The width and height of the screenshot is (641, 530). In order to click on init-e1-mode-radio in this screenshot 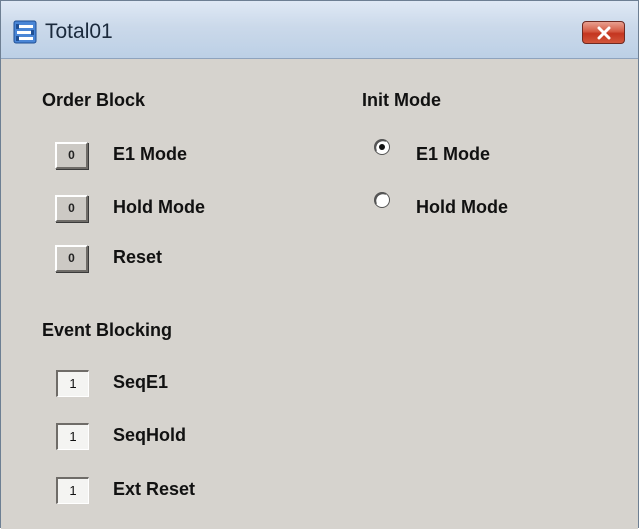, I will do `click(382, 147)`.